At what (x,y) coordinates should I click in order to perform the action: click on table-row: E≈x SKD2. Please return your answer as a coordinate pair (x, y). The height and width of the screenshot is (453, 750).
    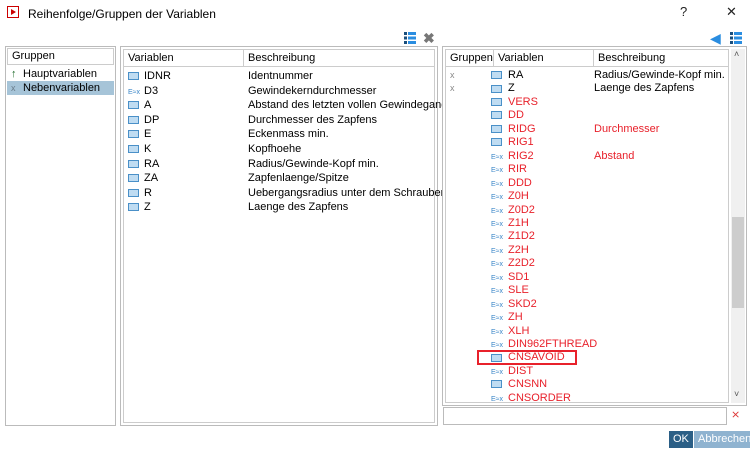
    Looking at the image, I should click on (587, 304).